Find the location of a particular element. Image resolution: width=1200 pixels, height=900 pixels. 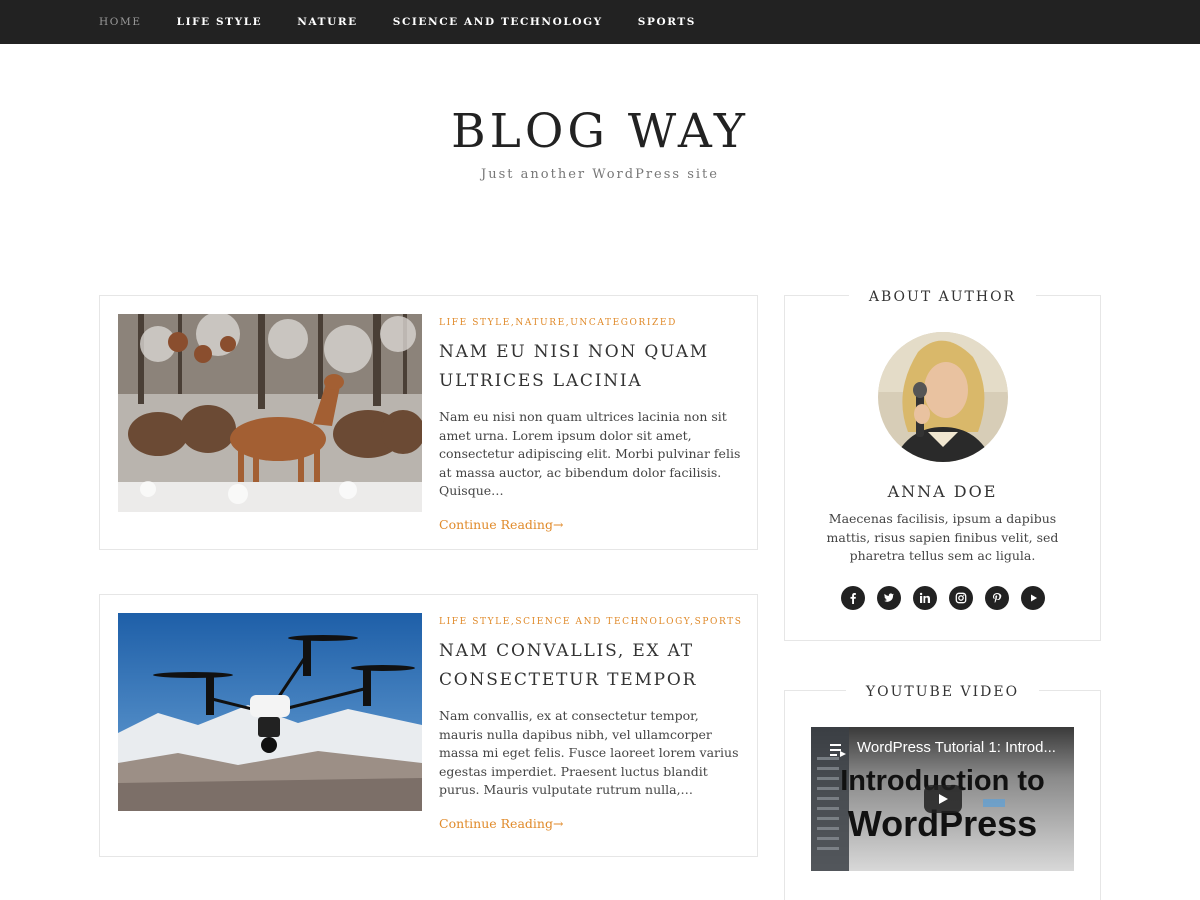

nav-item-life-style: LIFE STYLE is located at coordinates (220, 22).